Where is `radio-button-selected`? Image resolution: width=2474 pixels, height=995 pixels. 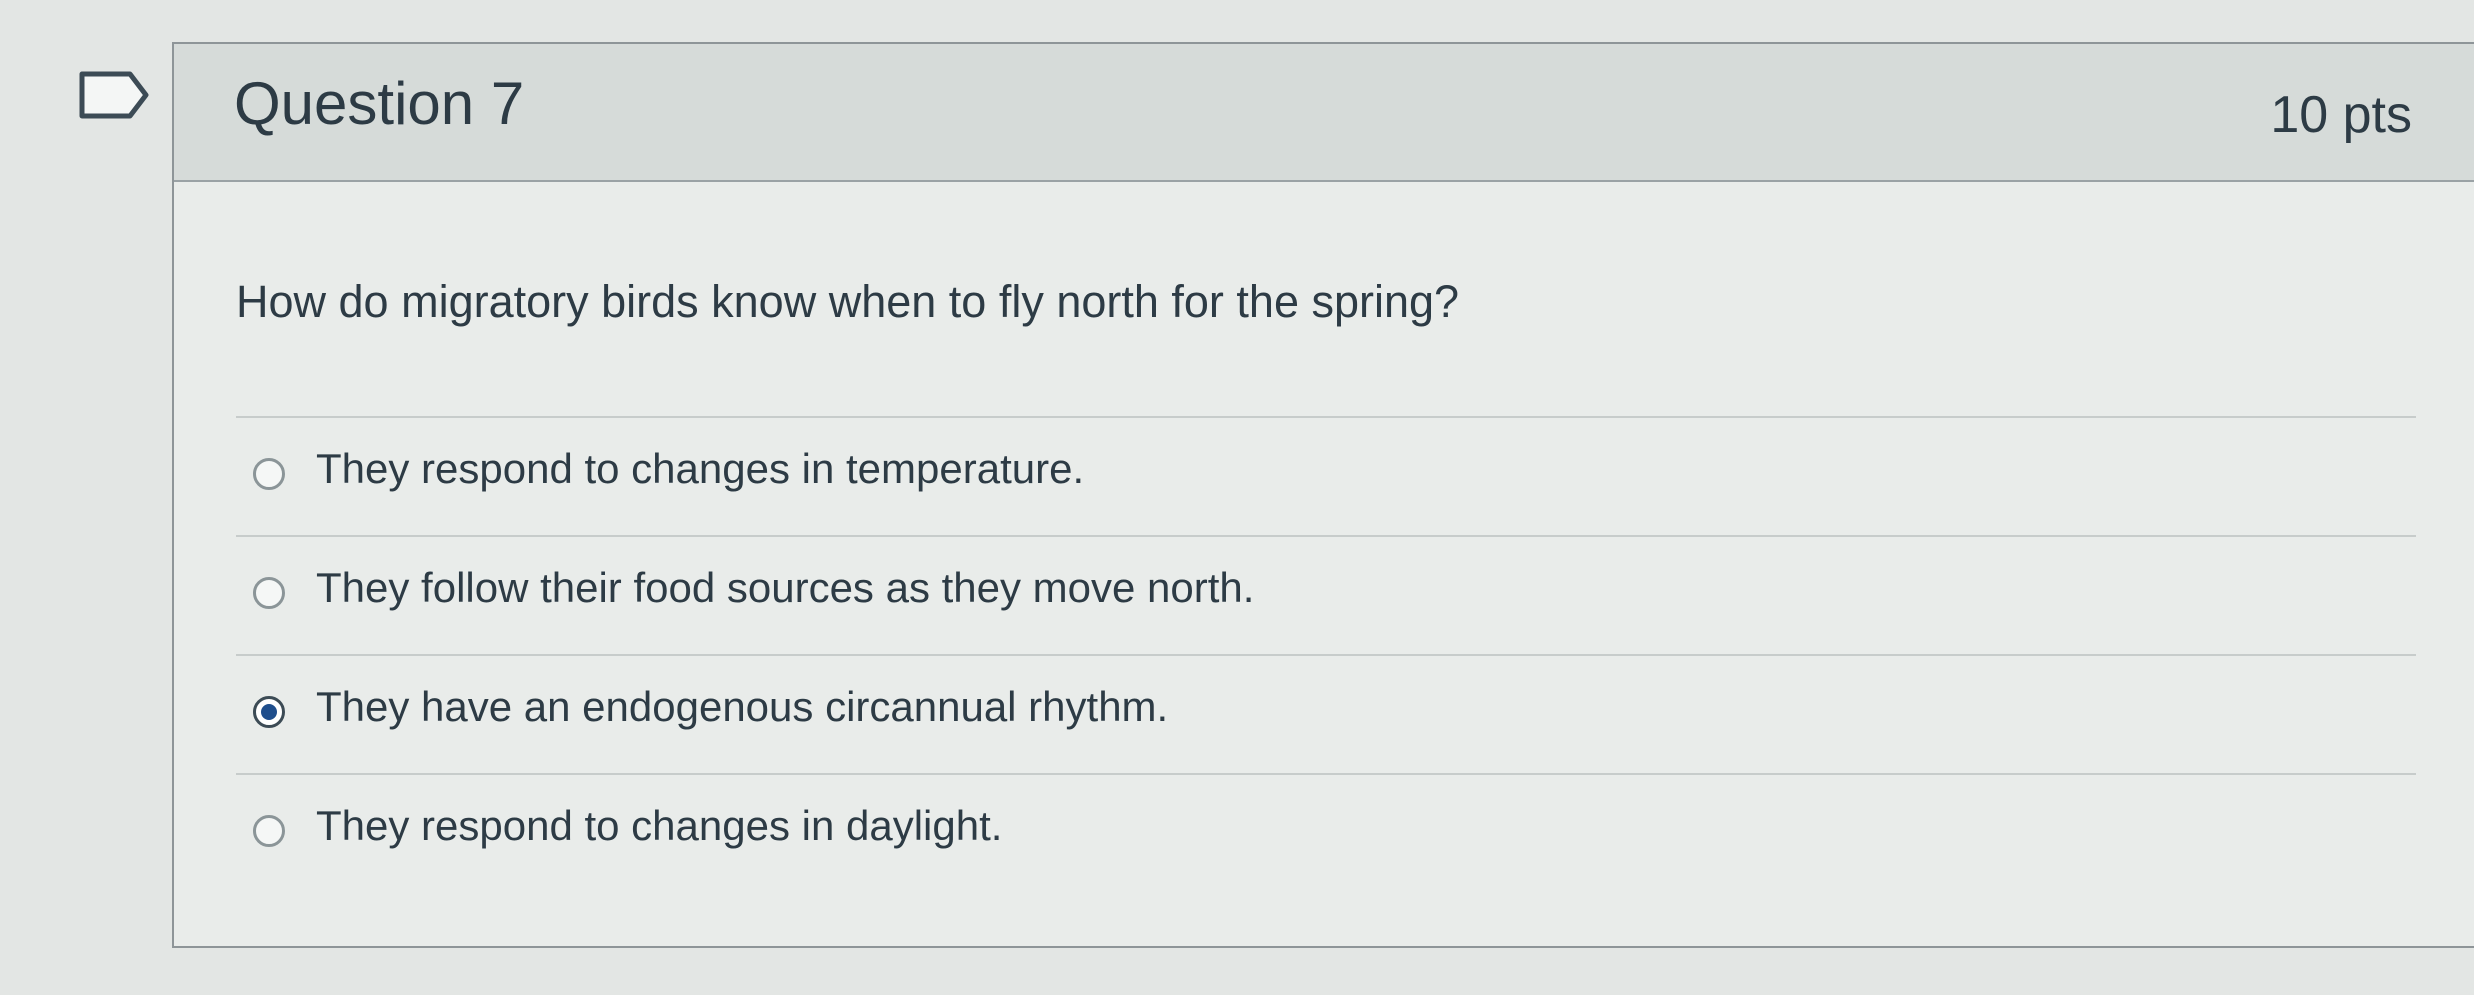
radio-button-selected is located at coordinates (269, 712).